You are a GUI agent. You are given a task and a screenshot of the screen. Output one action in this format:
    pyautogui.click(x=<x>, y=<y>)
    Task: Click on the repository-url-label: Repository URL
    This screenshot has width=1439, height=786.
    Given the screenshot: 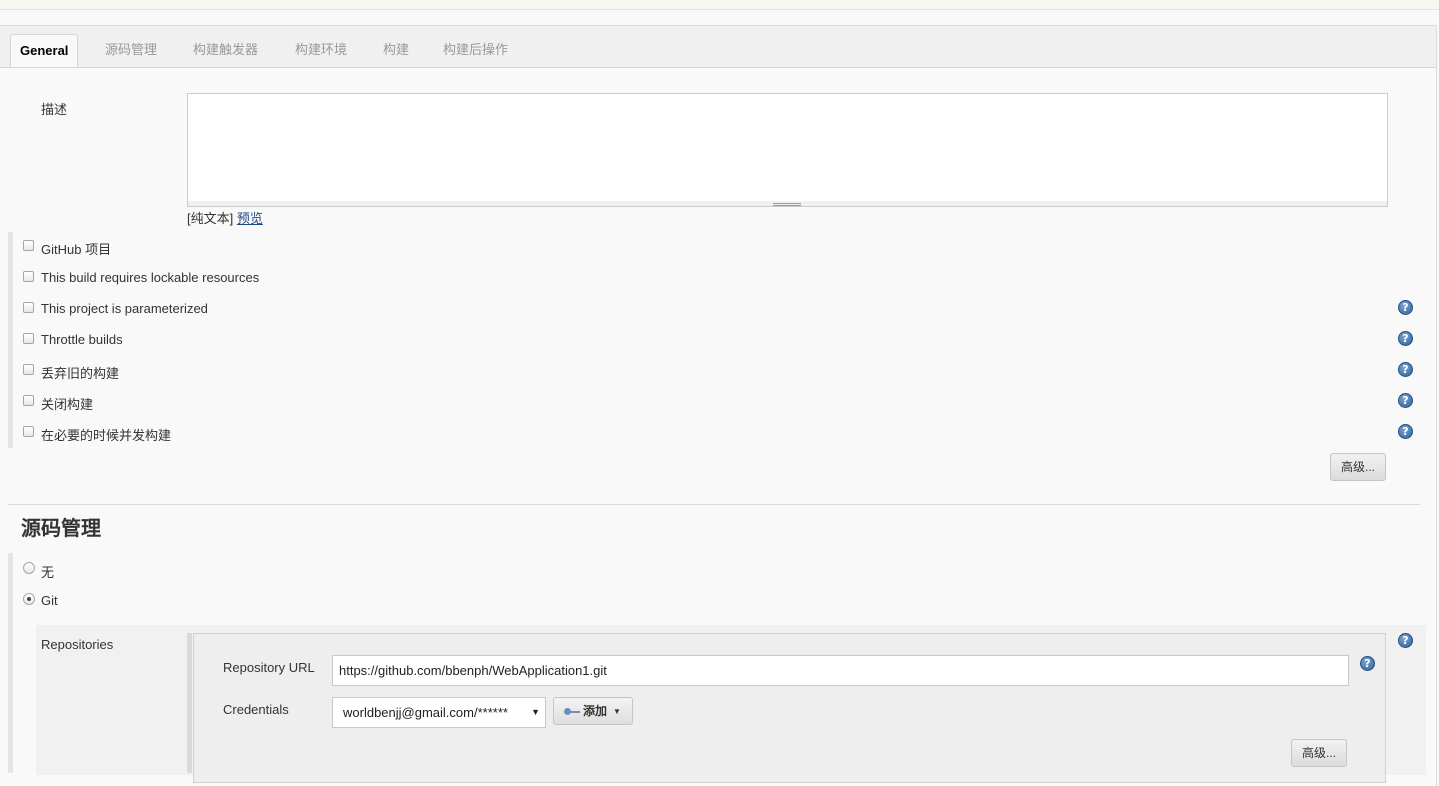 What is the action you would take?
    pyautogui.click(x=269, y=667)
    